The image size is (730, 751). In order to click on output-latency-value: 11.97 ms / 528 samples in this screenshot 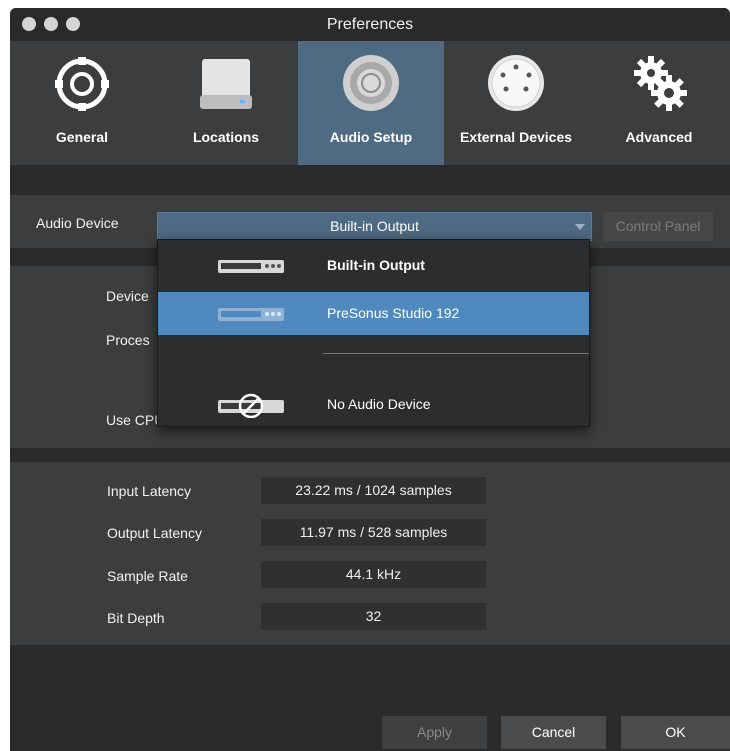, I will do `click(373, 532)`.